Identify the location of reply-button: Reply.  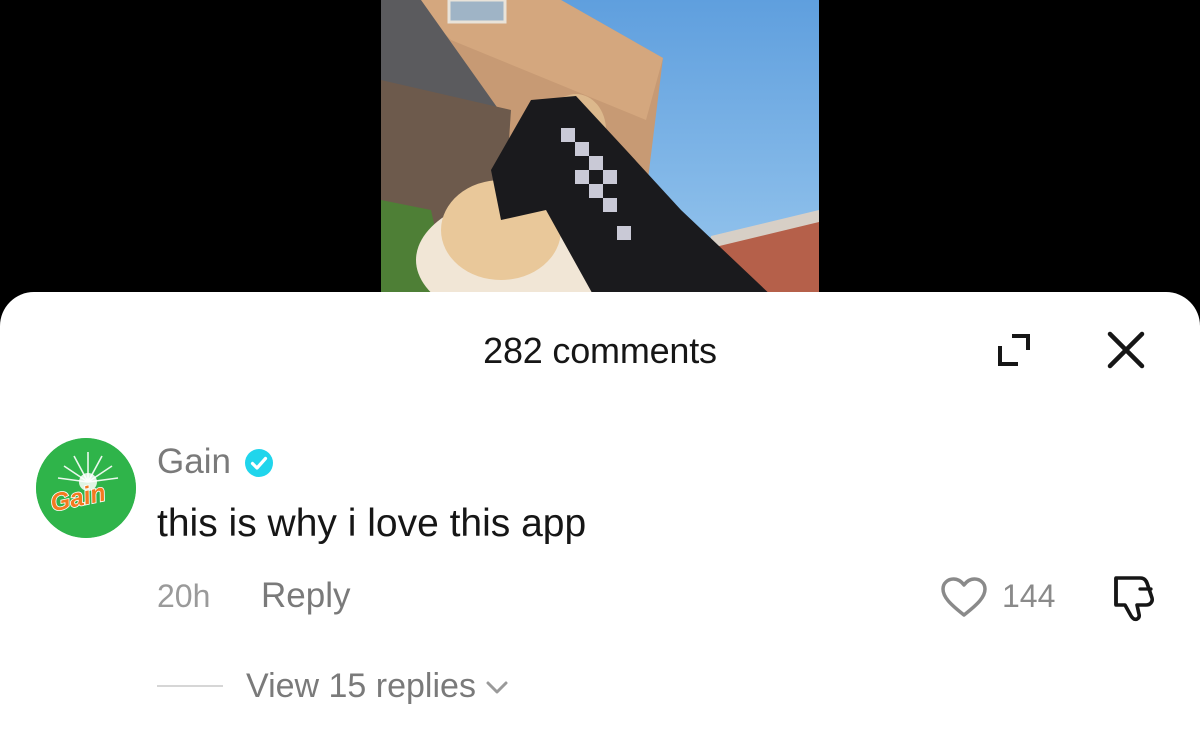
(305, 596).